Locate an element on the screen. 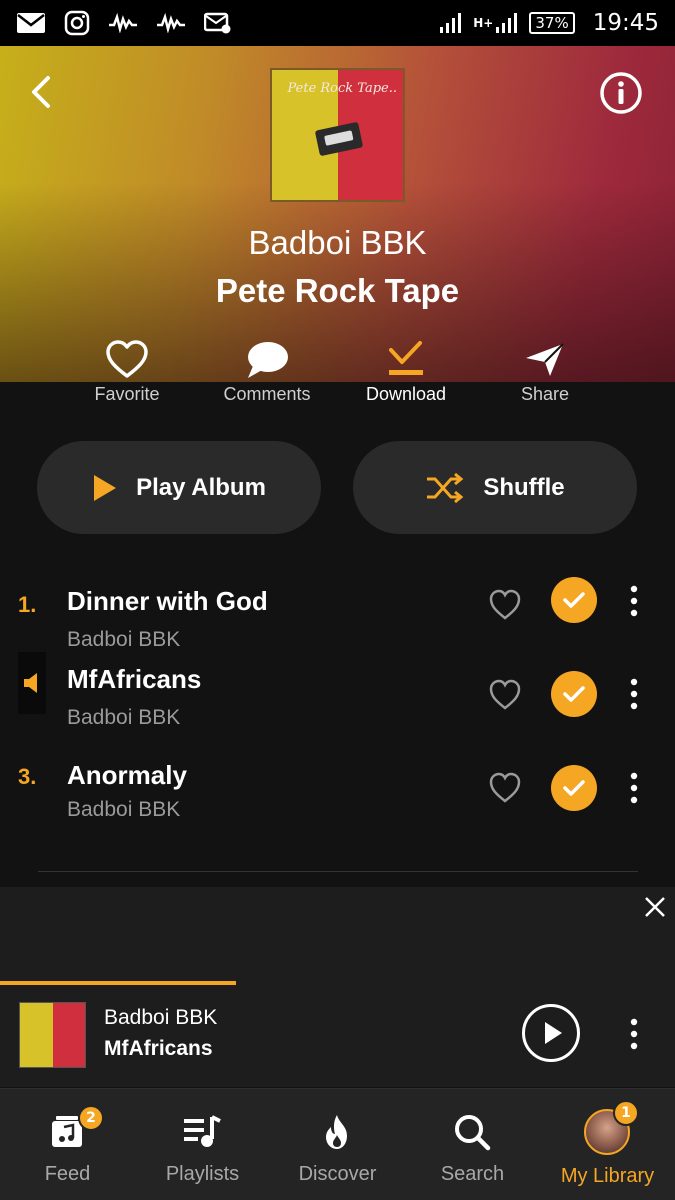  nav-discover: Discover is located at coordinates (337, 1144).